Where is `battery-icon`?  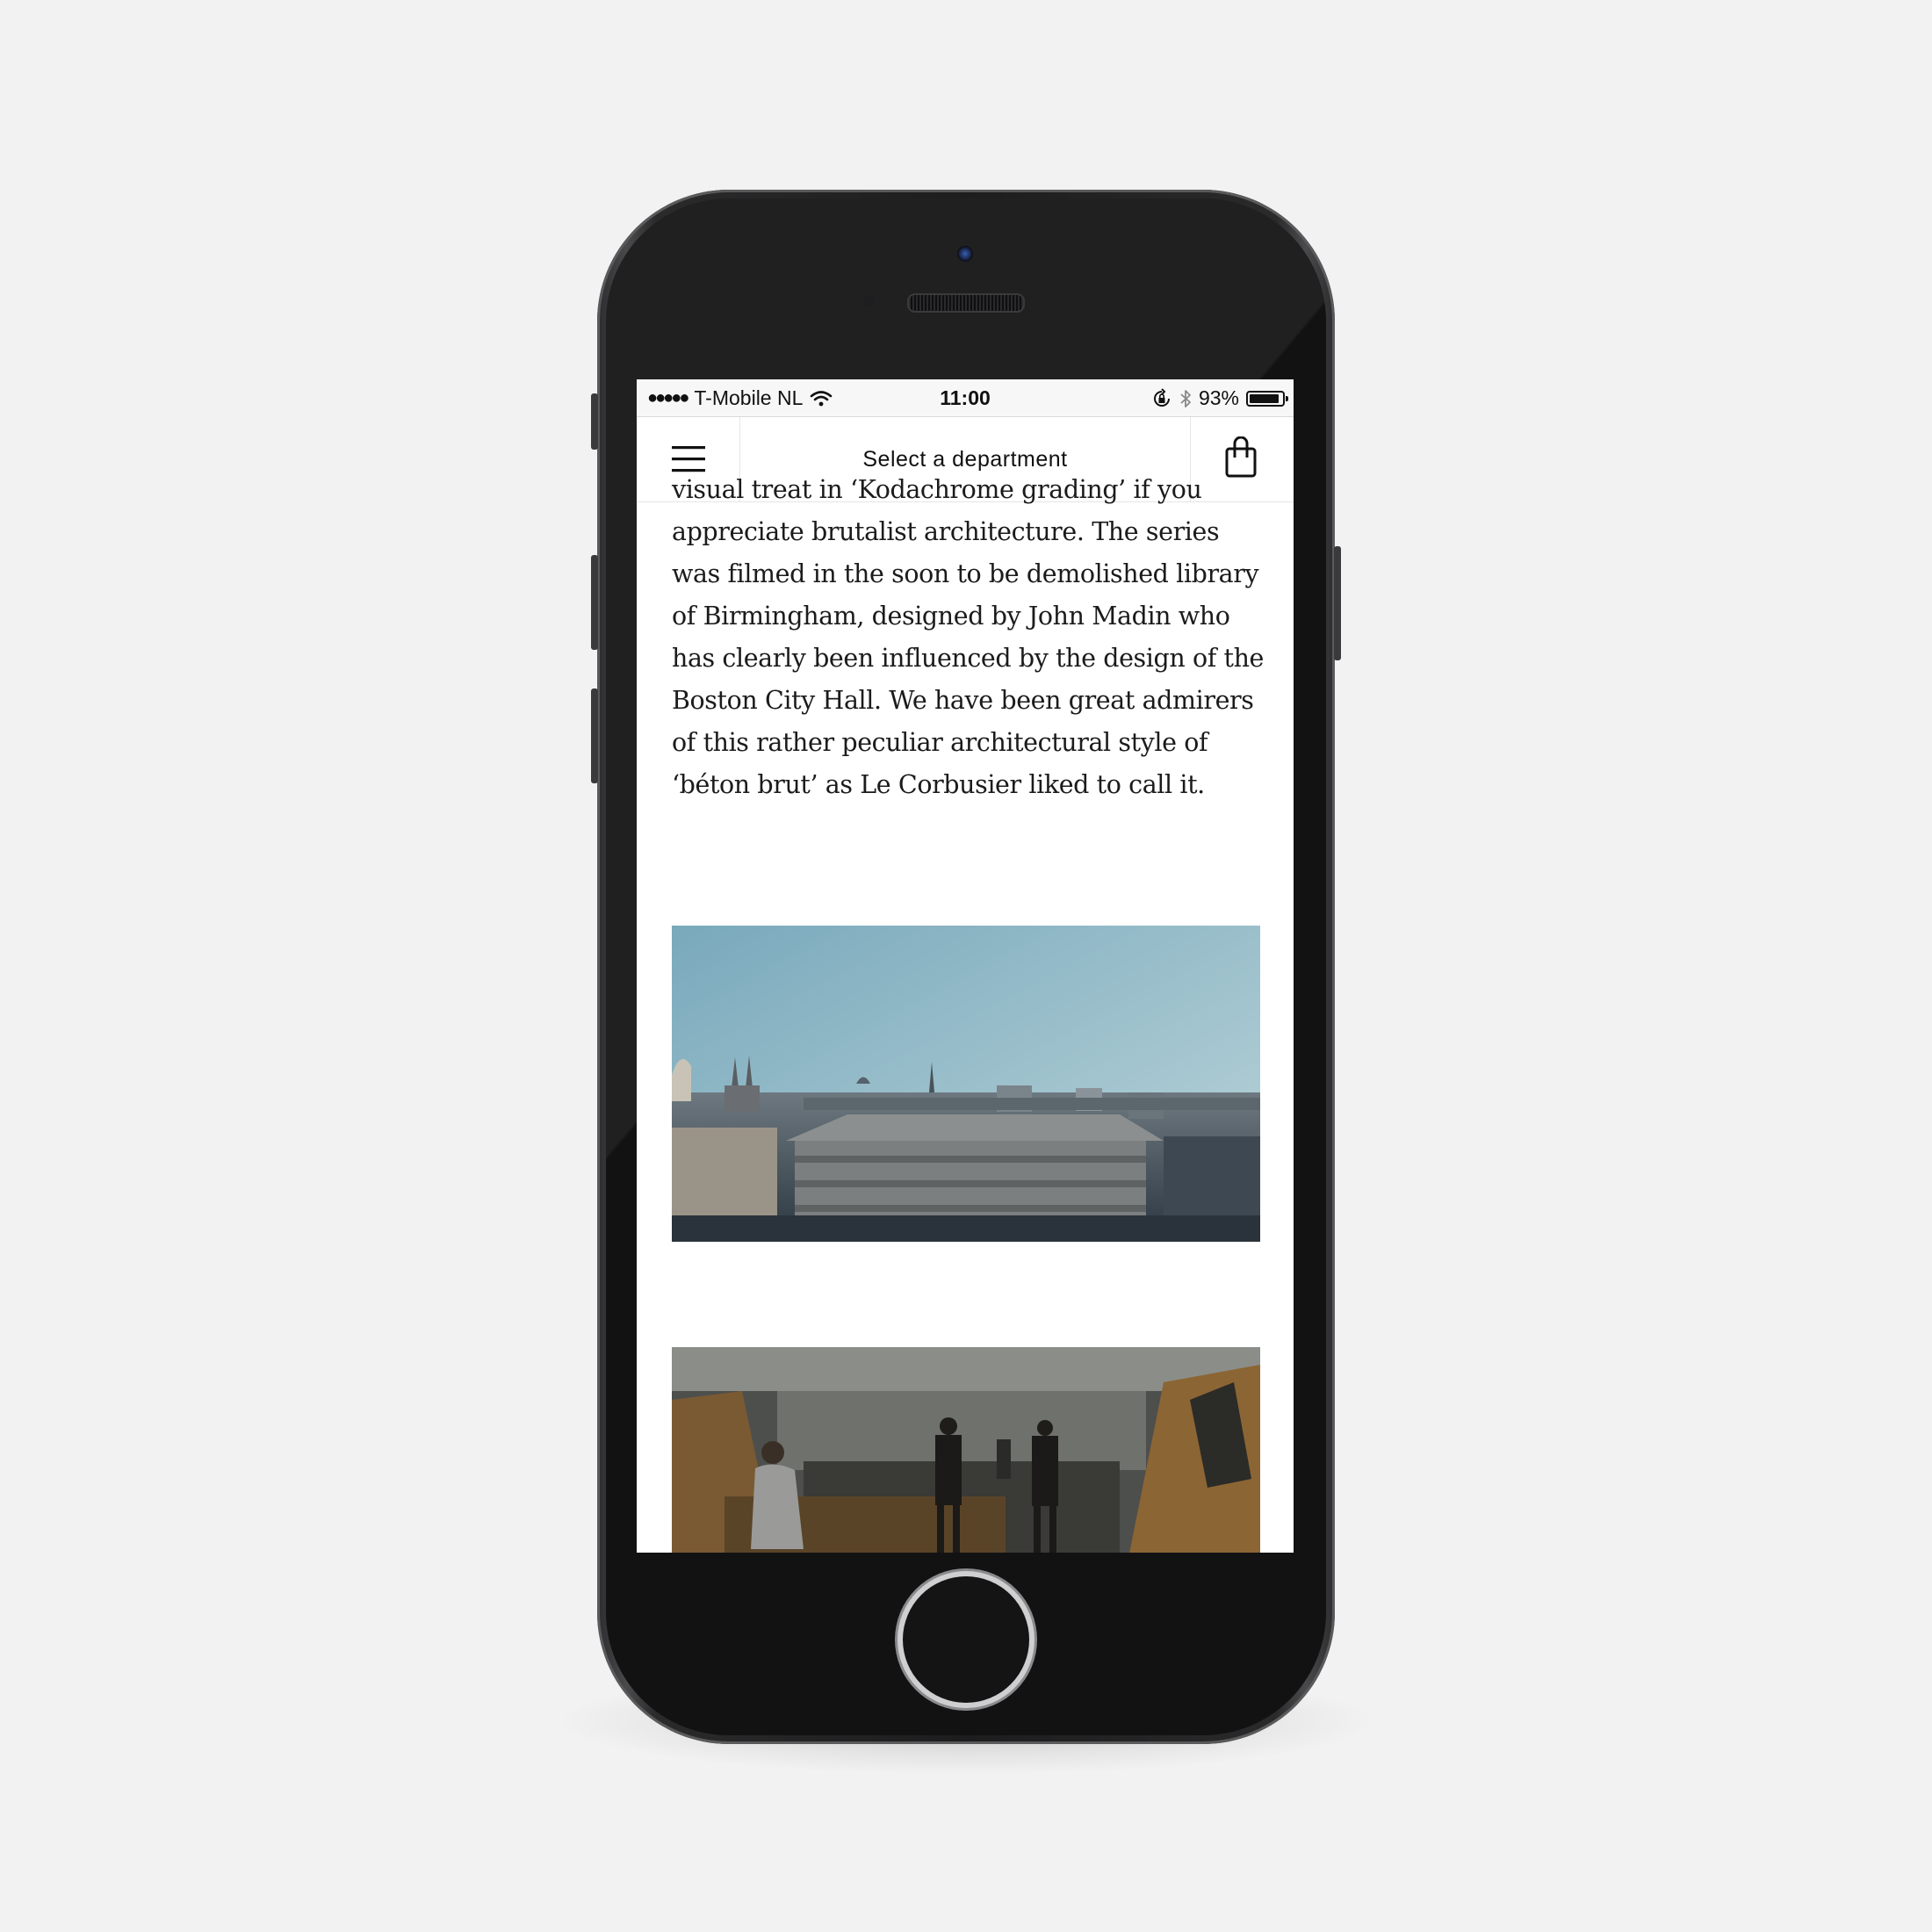 battery-icon is located at coordinates (1267, 398).